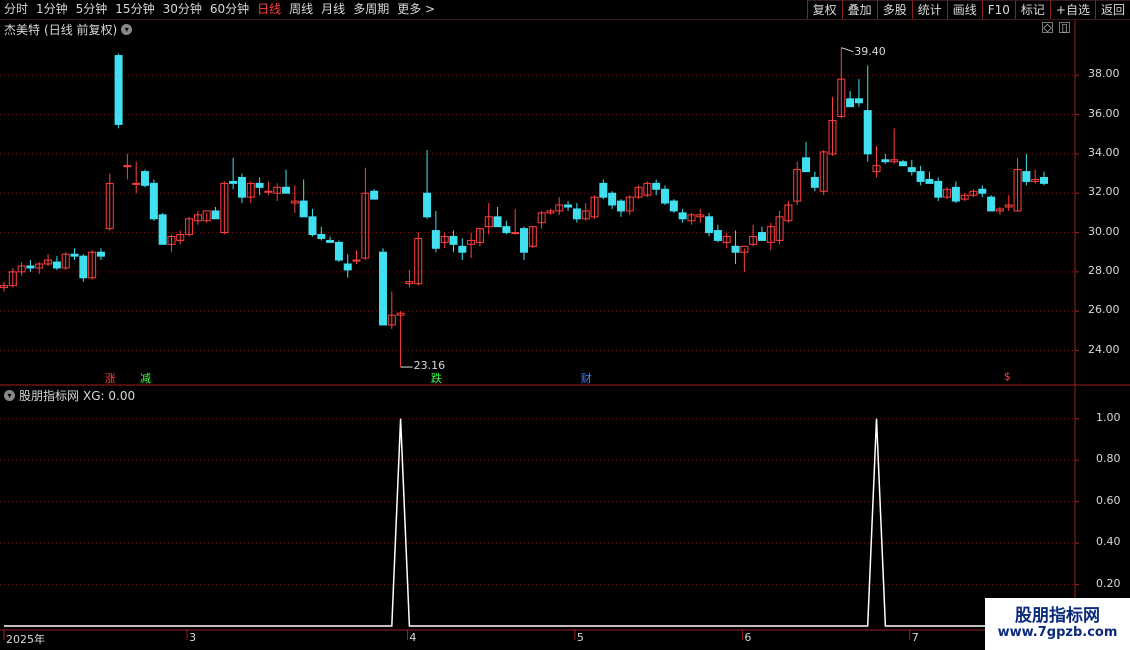 The width and height of the screenshot is (1130, 650). I want to click on split-panel-icon: ▯, so click(1064, 27).